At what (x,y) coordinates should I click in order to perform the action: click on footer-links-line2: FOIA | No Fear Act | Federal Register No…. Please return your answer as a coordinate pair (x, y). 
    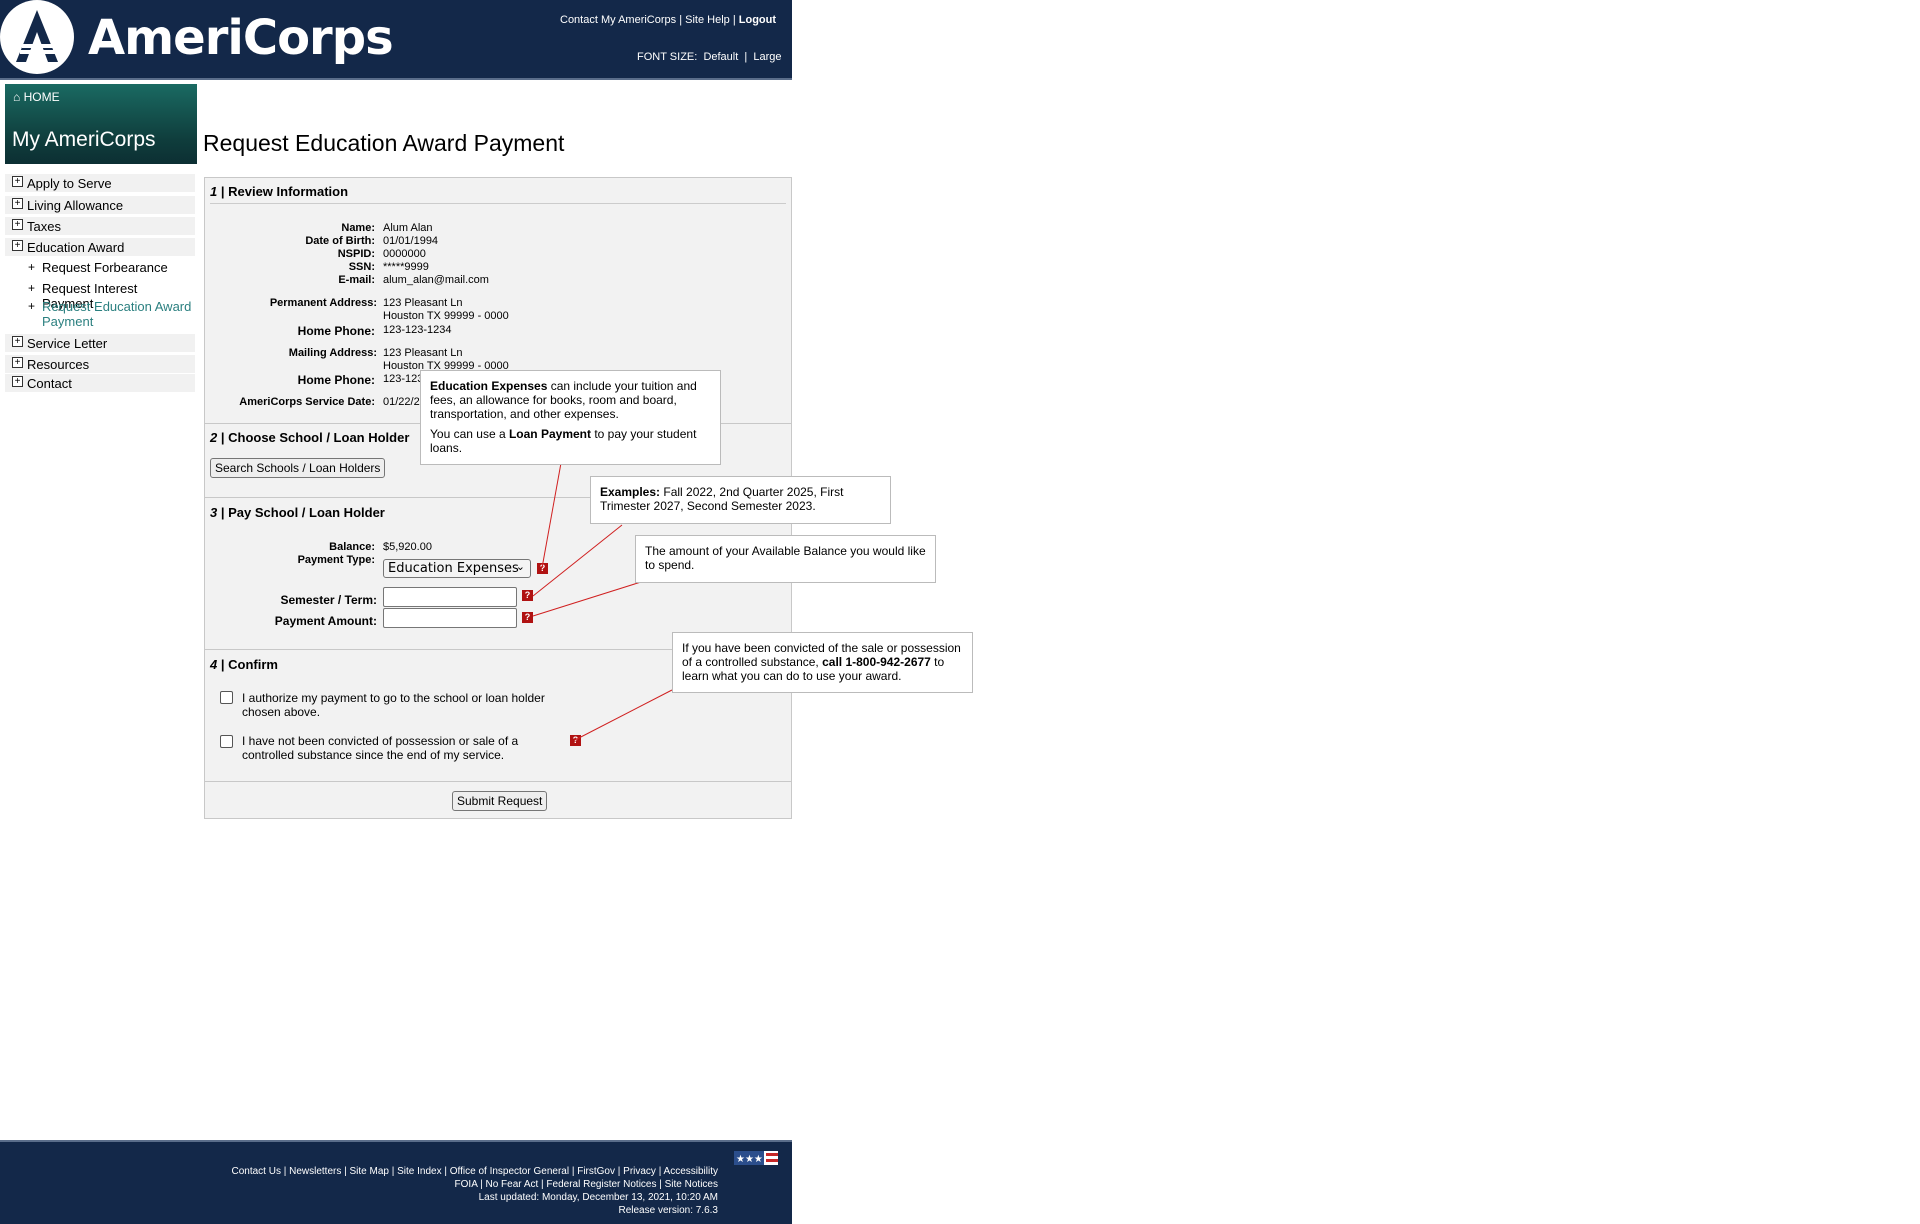
    Looking at the image, I should click on (586, 1184).